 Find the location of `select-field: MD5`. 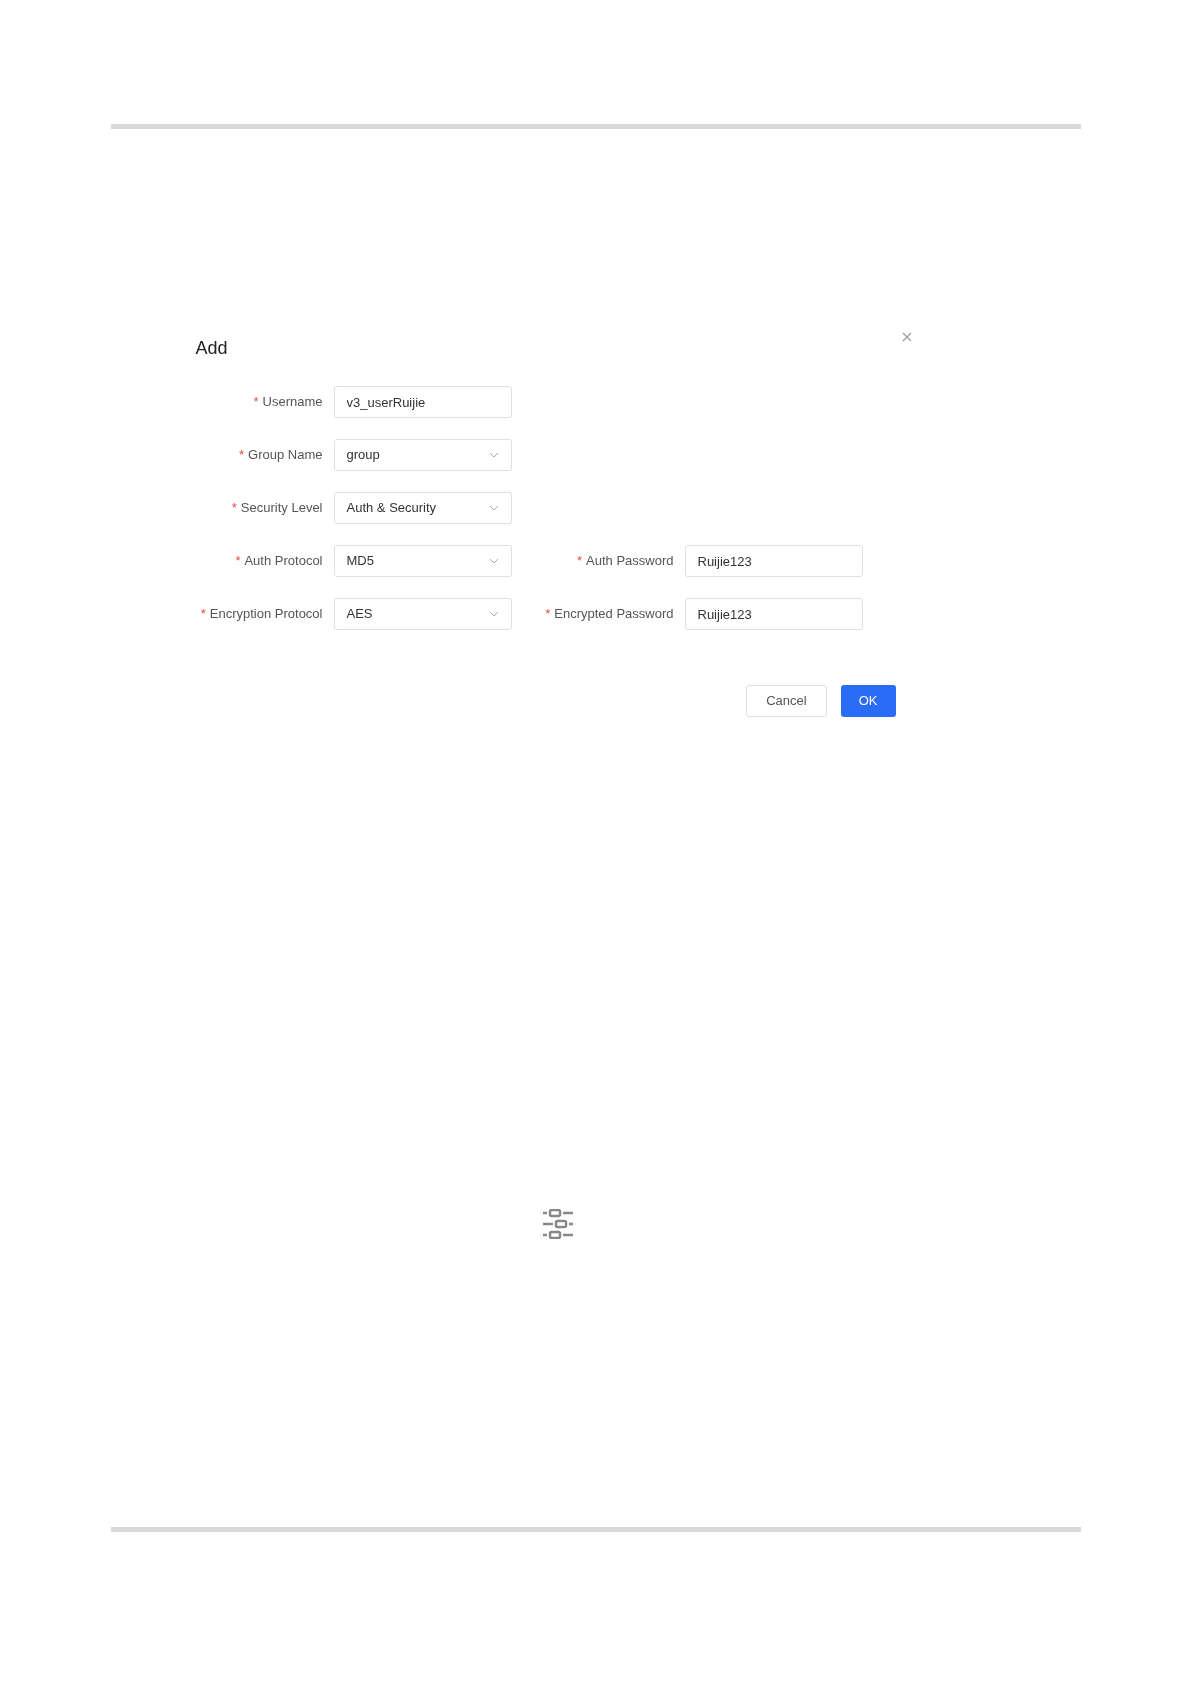

select-field: MD5 is located at coordinates (422, 561).